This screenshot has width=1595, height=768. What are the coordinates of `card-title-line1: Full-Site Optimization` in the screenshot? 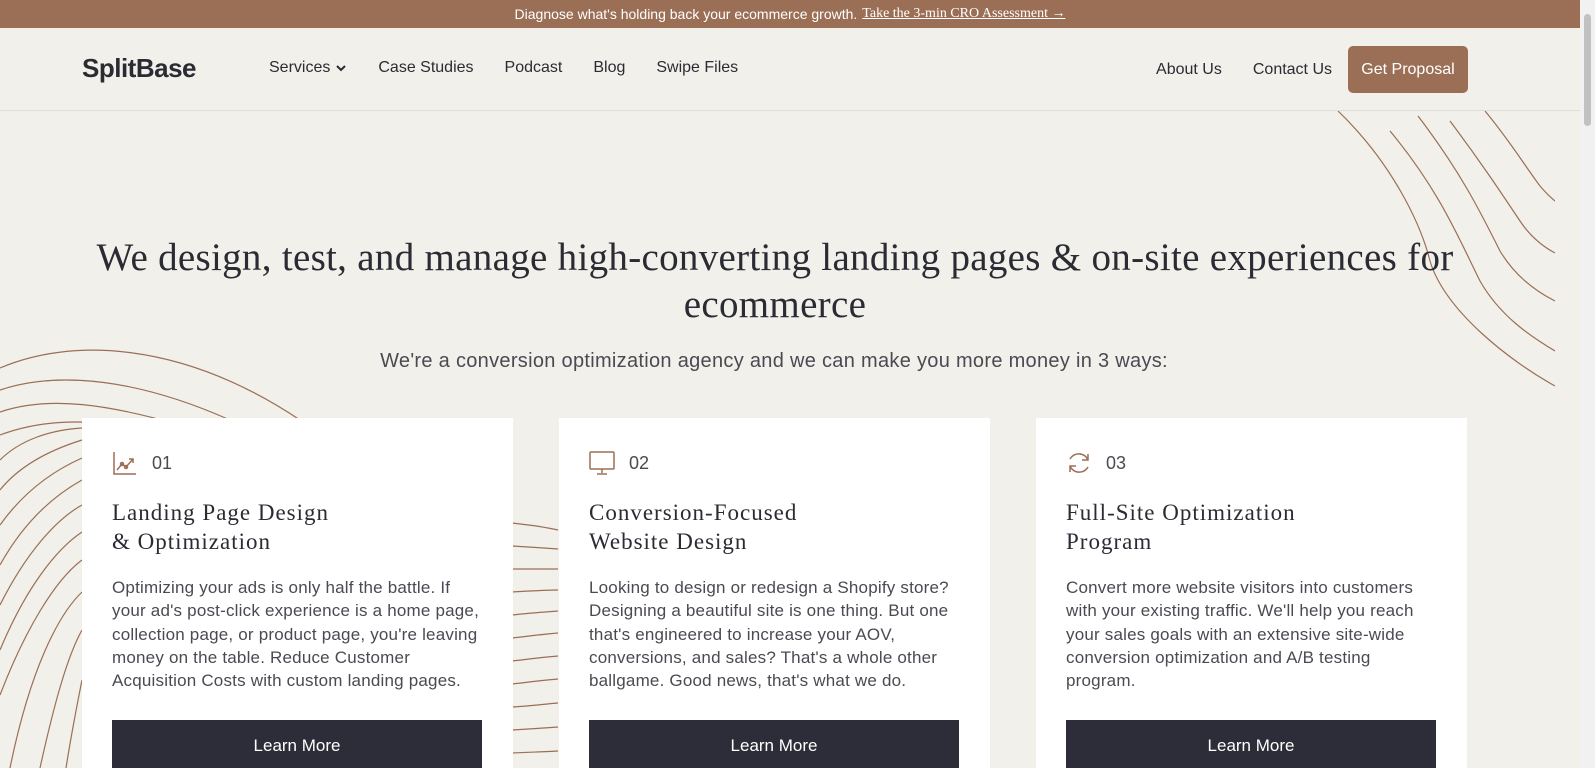 It's located at (1181, 512).